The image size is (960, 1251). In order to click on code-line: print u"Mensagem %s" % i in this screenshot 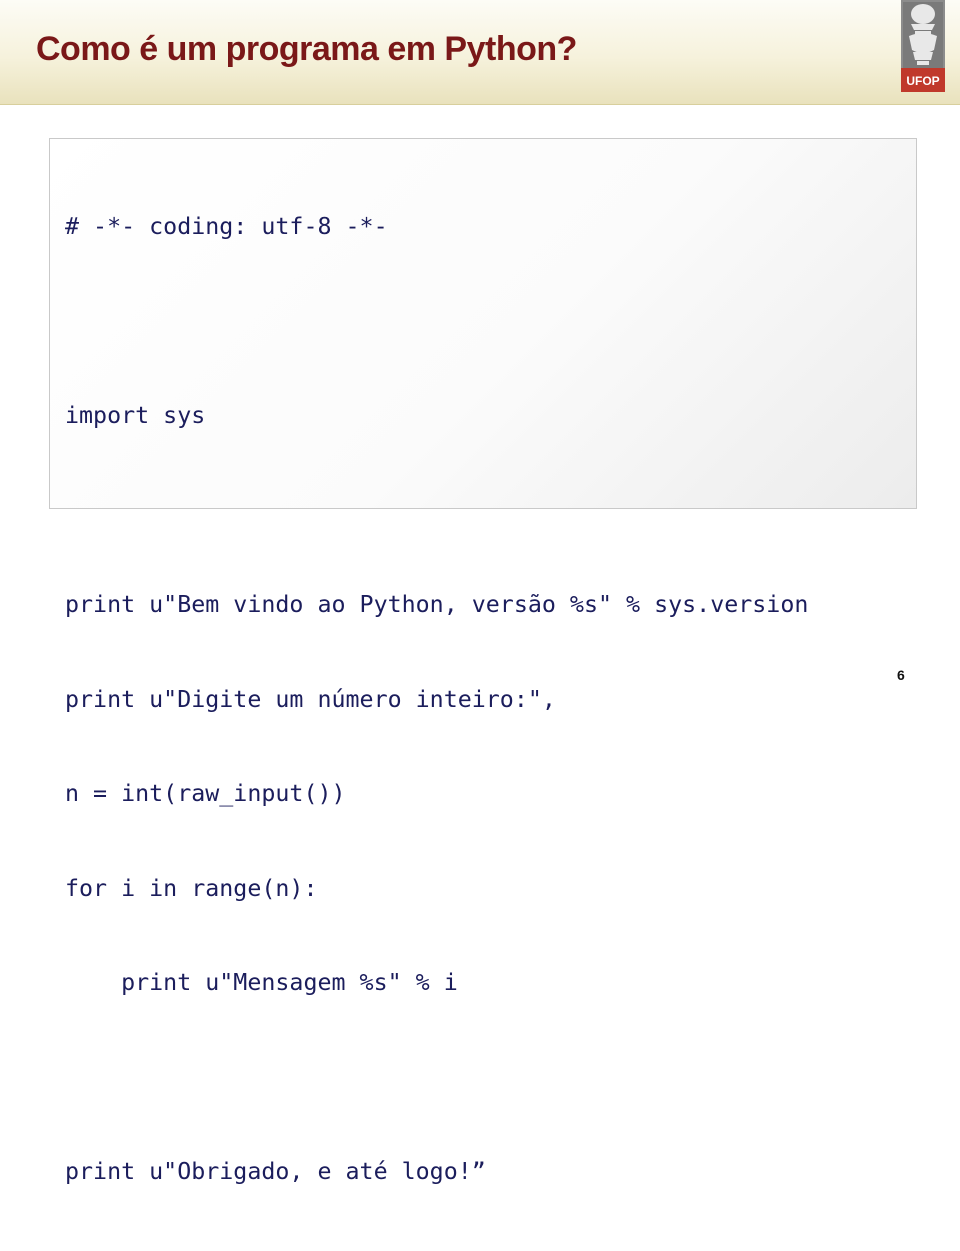, I will do `click(261, 982)`.